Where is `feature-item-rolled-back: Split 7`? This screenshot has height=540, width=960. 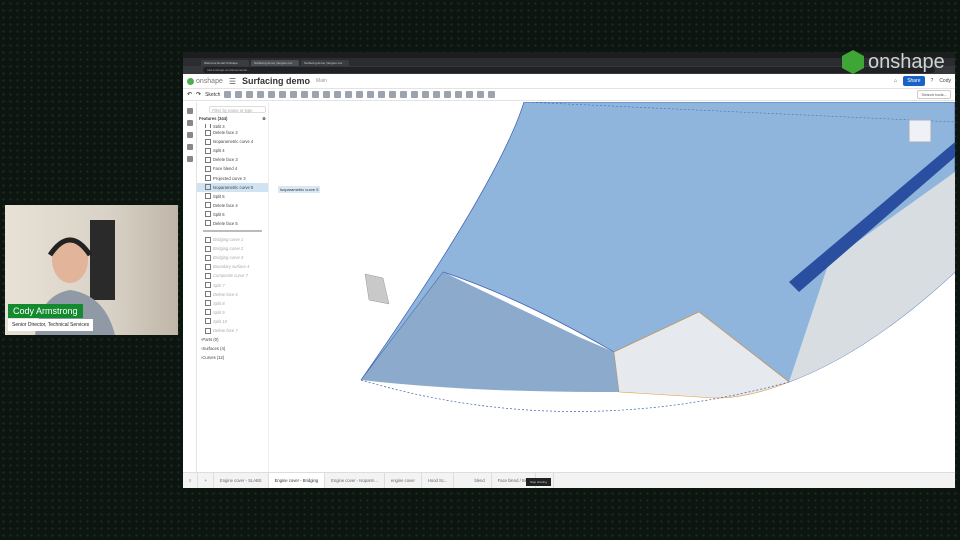 feature-item-rolled-back: Split 7 is located at coordinates (232, 285).